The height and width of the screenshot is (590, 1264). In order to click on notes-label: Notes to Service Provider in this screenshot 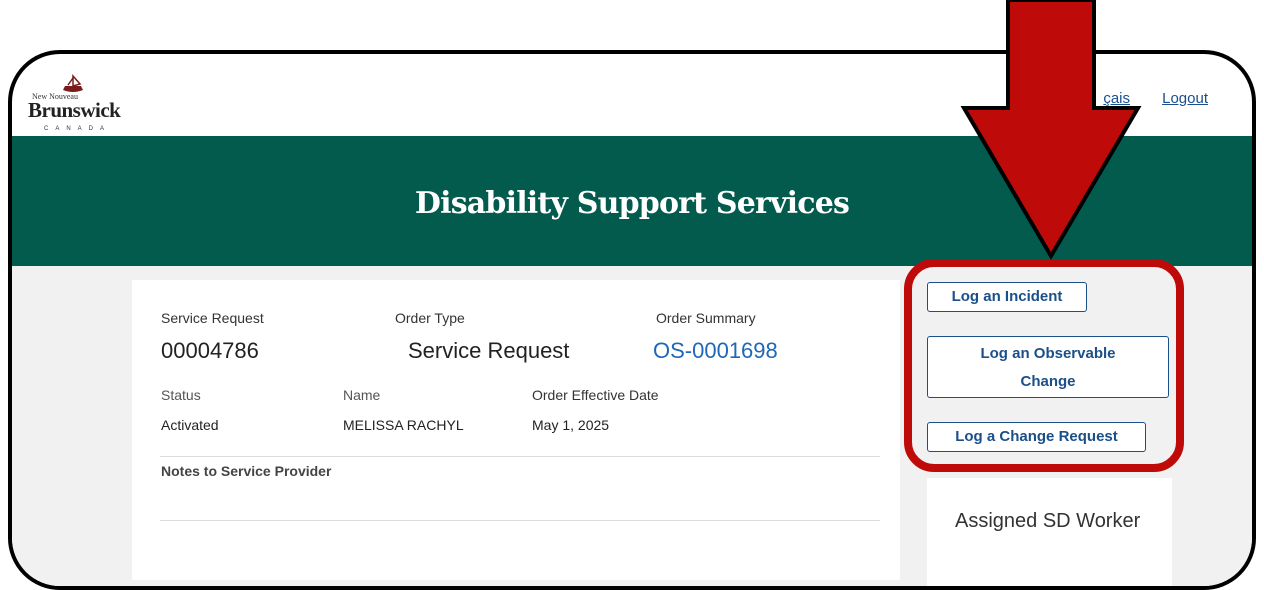, I will do `click(246, 471)`.